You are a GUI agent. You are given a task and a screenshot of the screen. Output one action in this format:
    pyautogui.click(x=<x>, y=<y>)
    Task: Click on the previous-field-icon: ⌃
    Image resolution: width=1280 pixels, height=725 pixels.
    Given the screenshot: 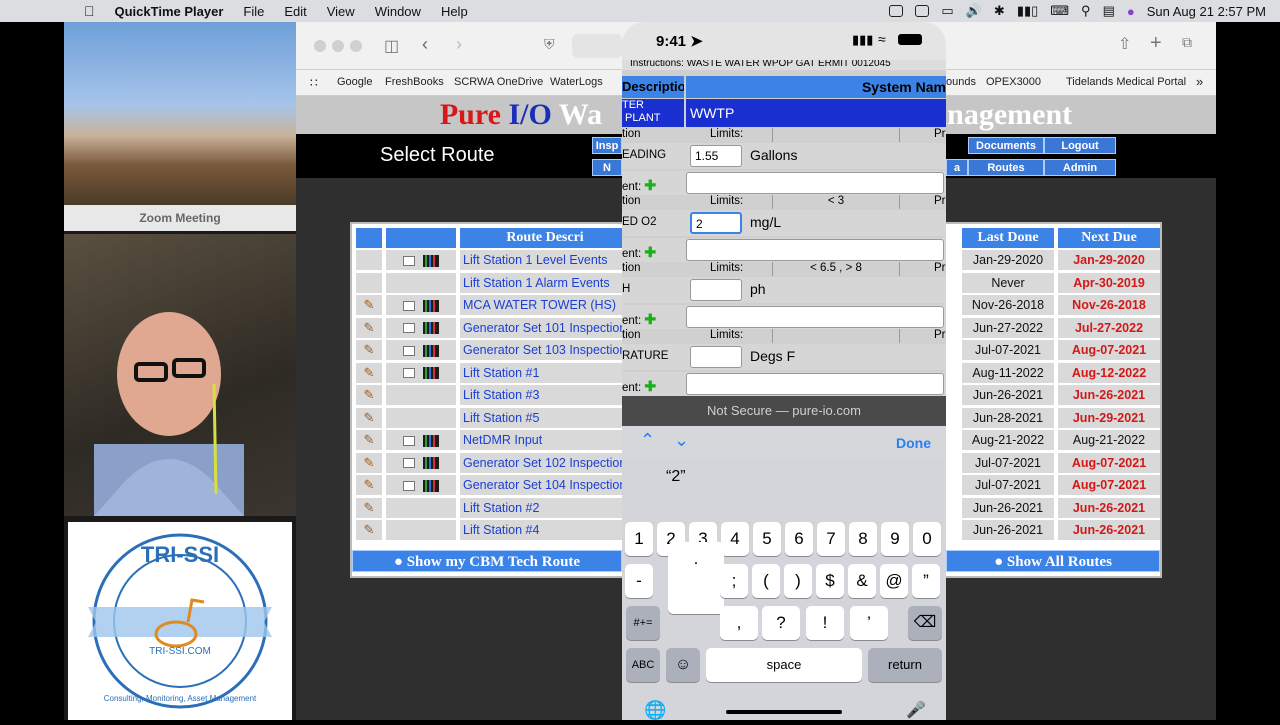 What is the action you would take?
    pyautogui.click(x=647, y=440)
    